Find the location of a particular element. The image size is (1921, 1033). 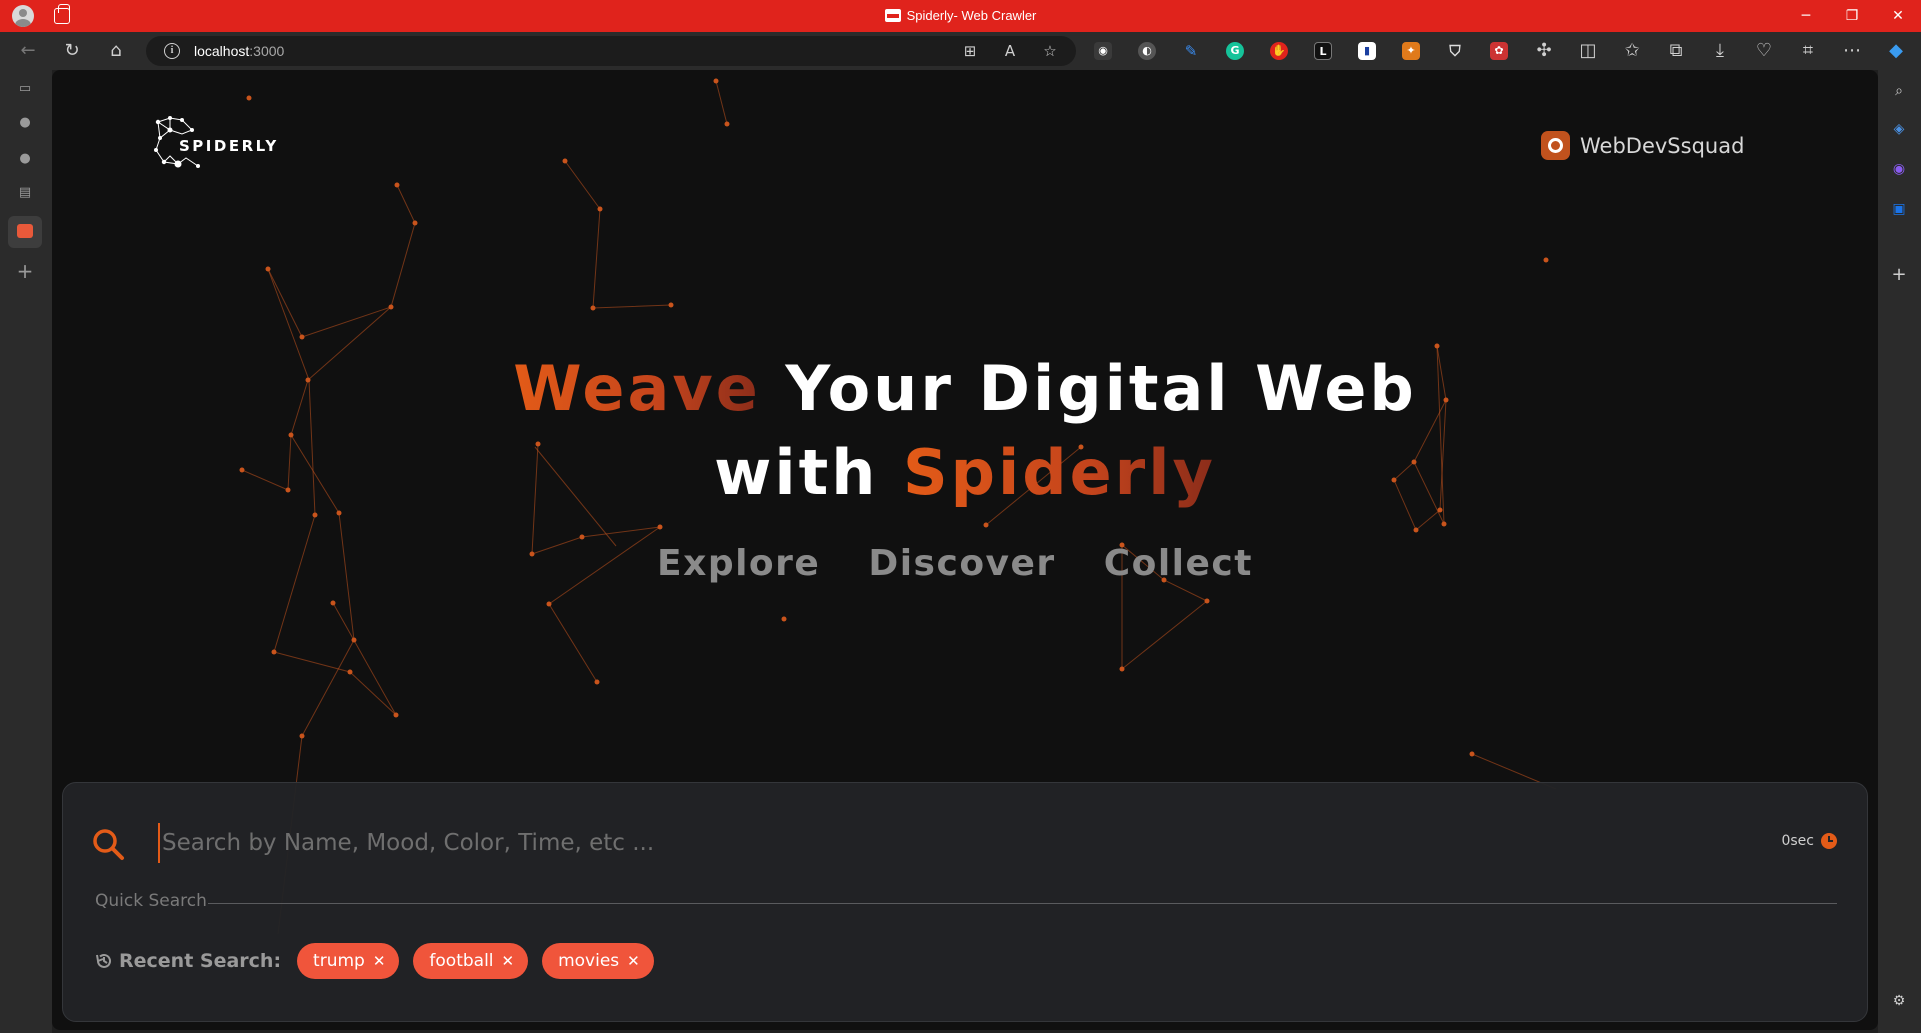

extension-flag-icon: ▮ is located at coordinates (1367, 51).